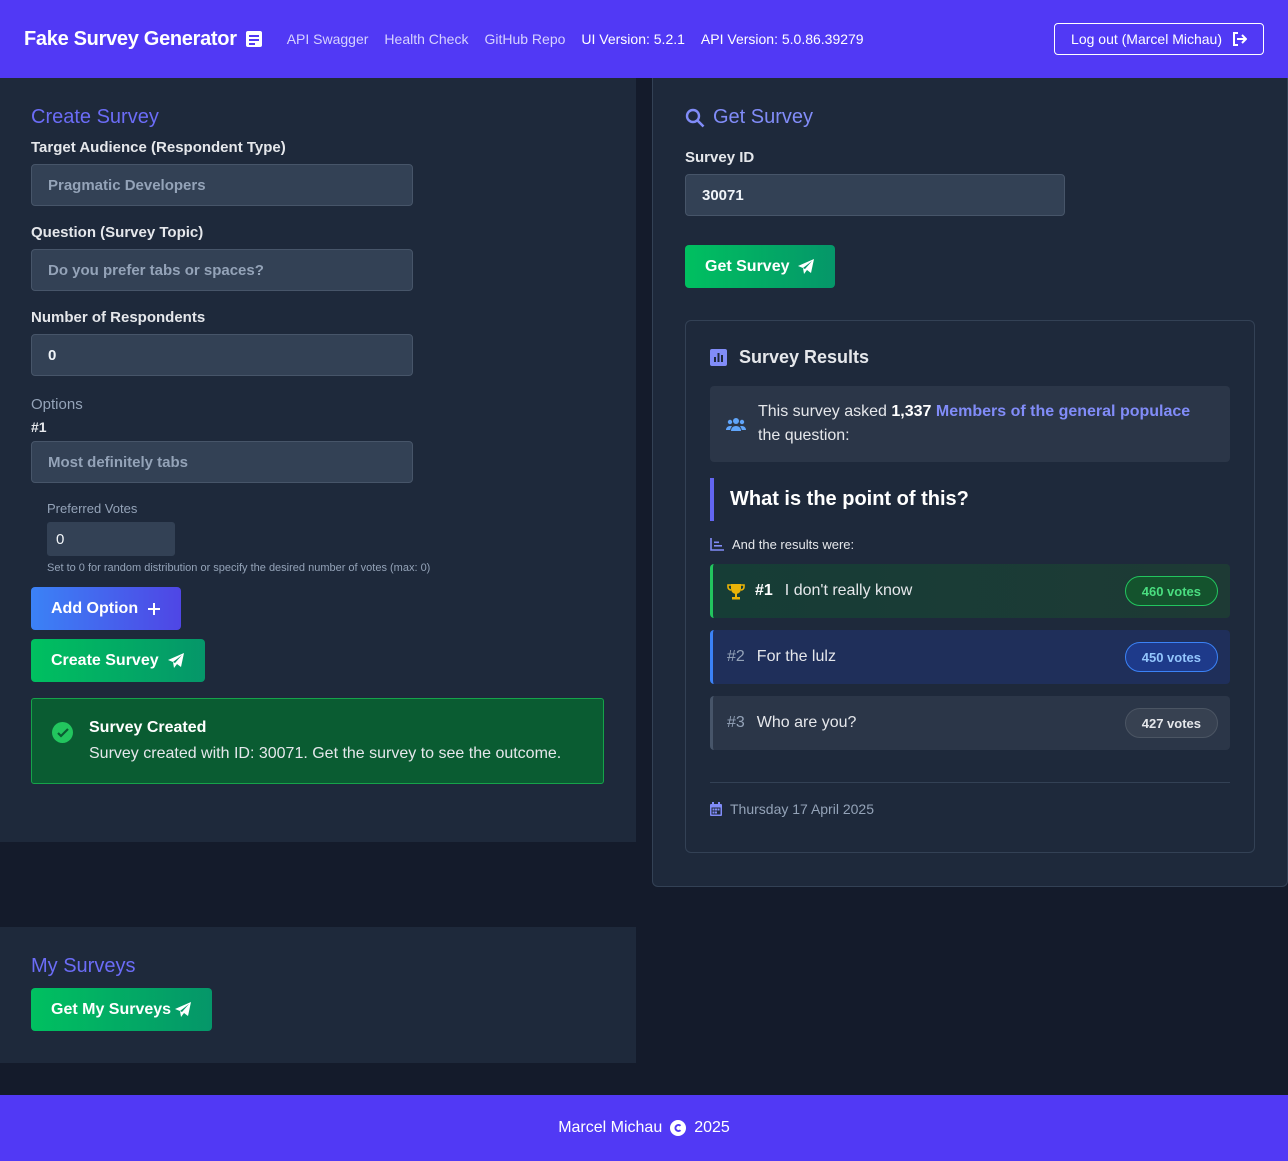 The height and width of the screenshot is (1161, 1288). I want to click on result-rank: #1, so click(764, 590).